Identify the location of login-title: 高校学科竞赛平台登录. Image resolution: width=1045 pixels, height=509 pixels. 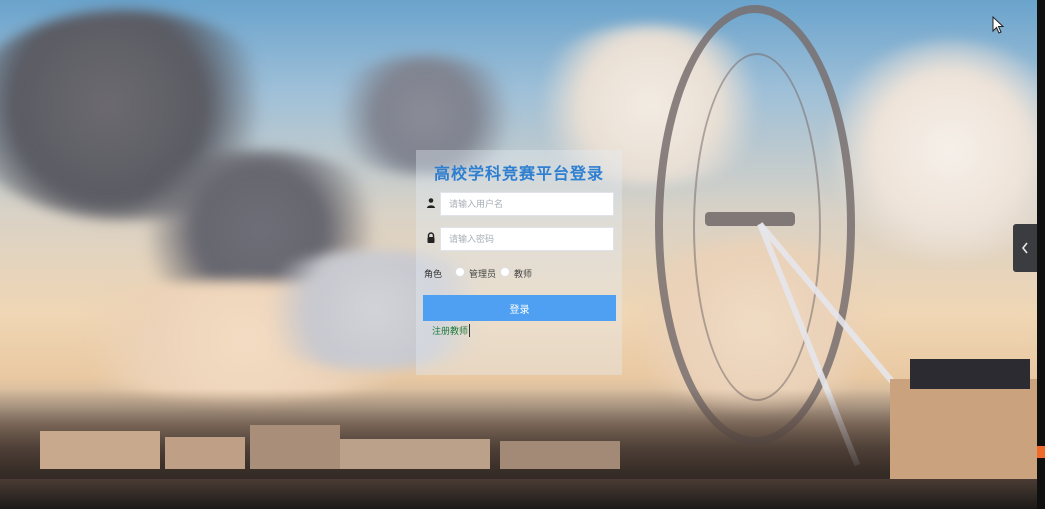
(518, 173).